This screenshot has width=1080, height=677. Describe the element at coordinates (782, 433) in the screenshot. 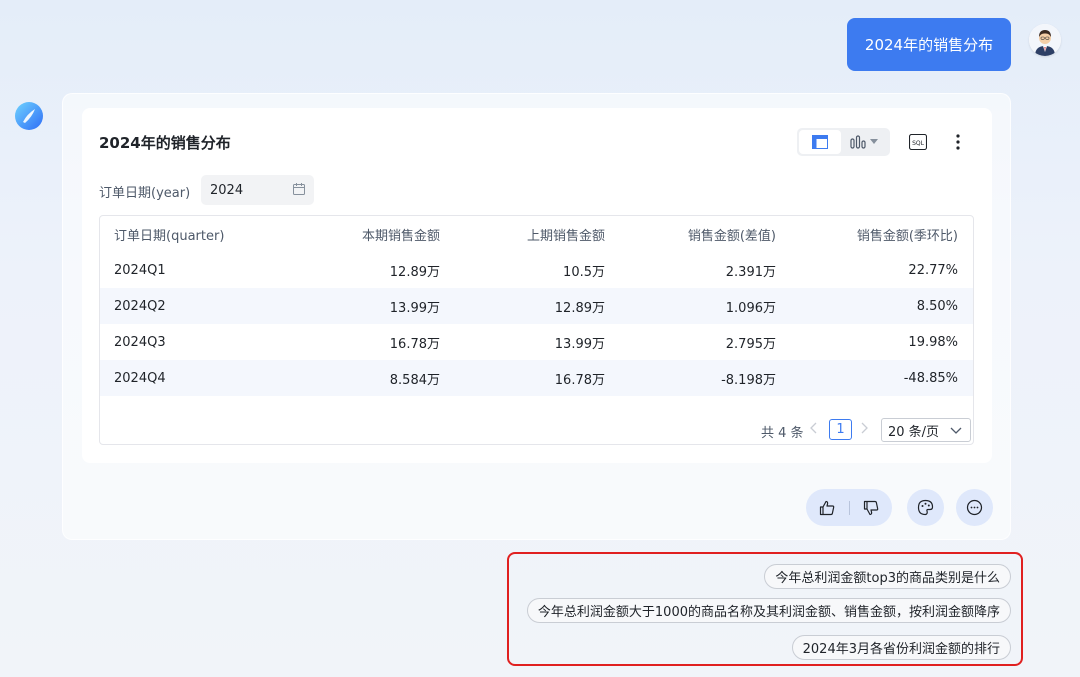

I see `pagination-total: 共 4 条` at that location.